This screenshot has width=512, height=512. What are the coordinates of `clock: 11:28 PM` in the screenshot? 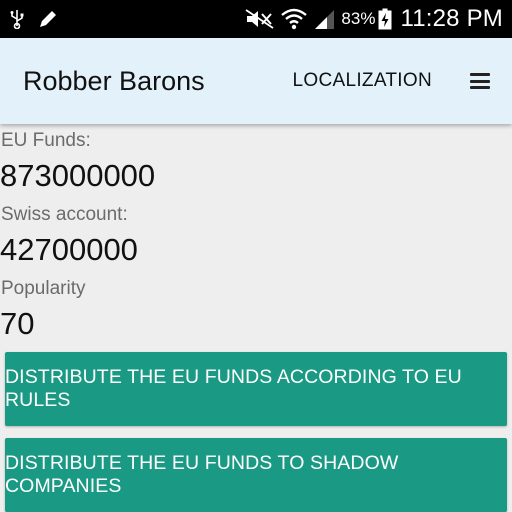 It's located at (451, 18).